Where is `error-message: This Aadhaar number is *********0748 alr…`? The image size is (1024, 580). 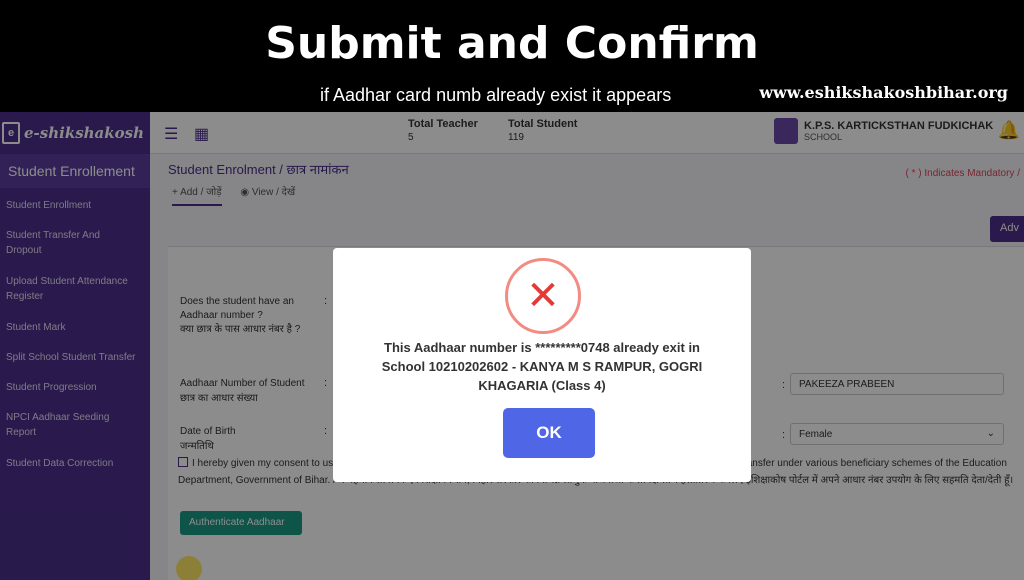
error-message: This Aadhaar number is *********0748 alr… is located at coordinates (542, 366).